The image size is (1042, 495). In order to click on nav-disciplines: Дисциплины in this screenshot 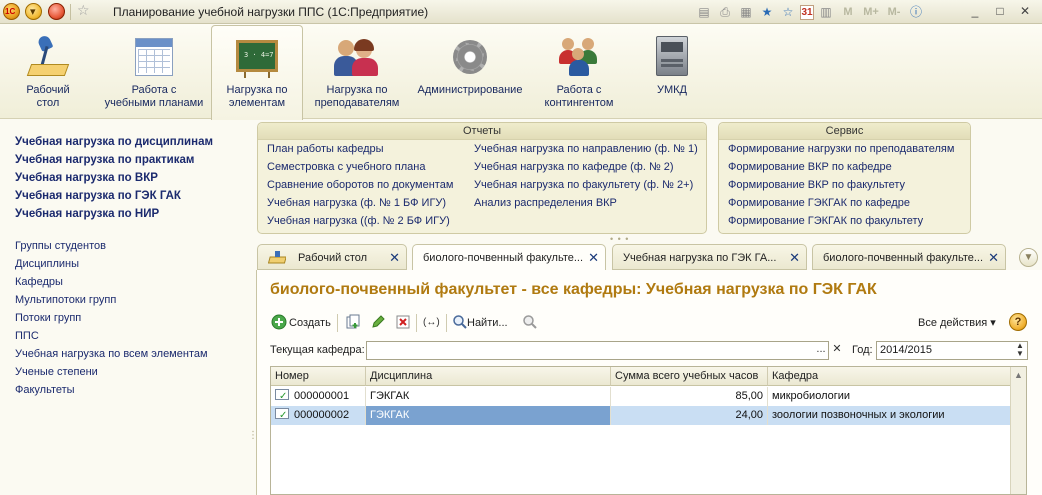, I will do `click(47, 264)`.